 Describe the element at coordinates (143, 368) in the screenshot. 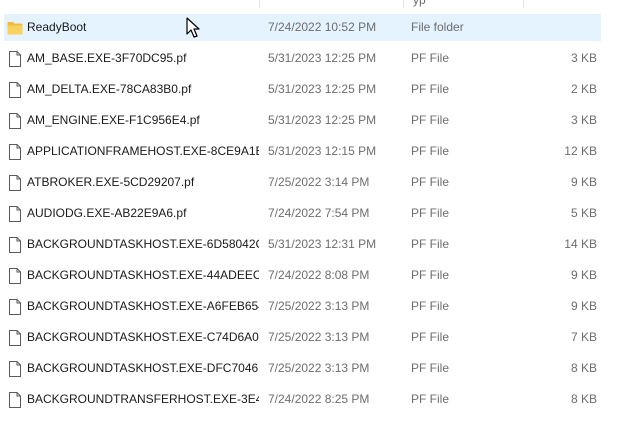

I see `file-name: BACKGROUNDTASKHOST.EXE-DFC7046E.pf` at that location.